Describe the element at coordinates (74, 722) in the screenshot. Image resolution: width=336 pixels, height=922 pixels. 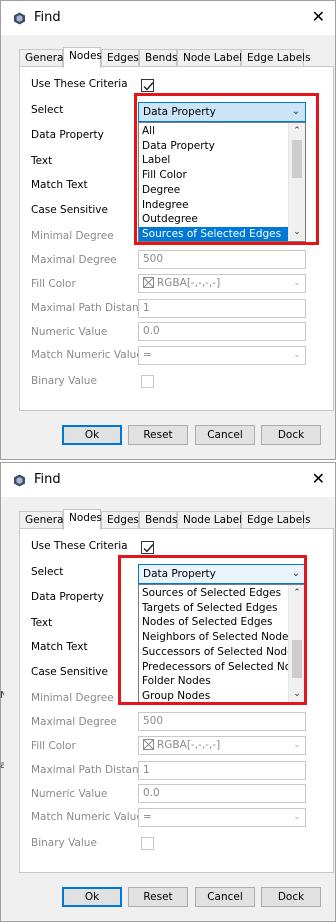
I see `maximal-degree-label: Maximal Degree` at that location.